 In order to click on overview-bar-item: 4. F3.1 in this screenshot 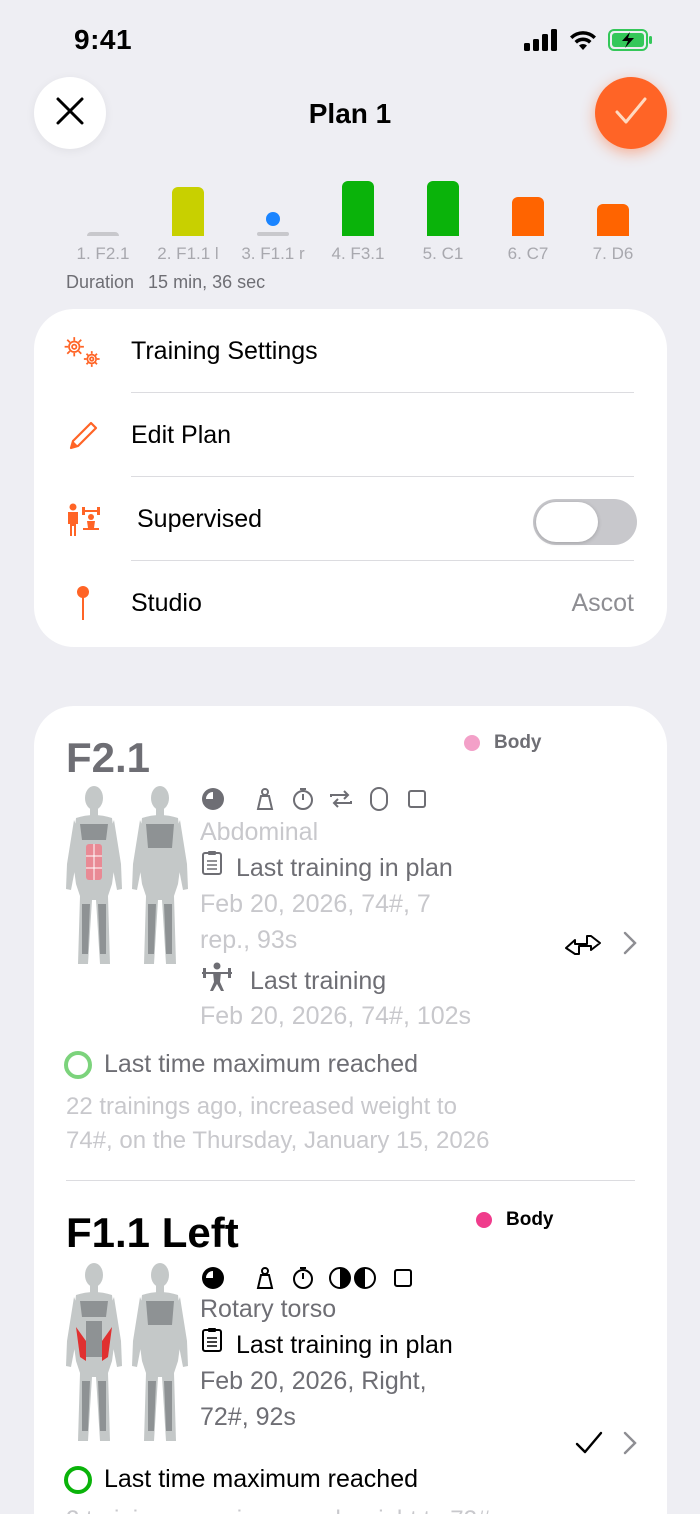, I will do `click(358, 220)`.